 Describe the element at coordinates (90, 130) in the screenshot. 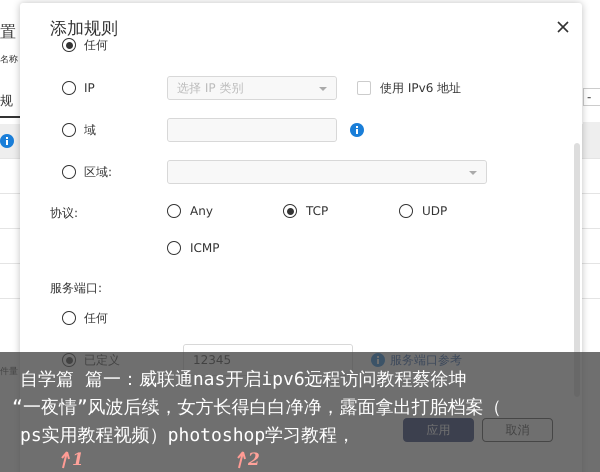

I see `option-label: 域` at that location.